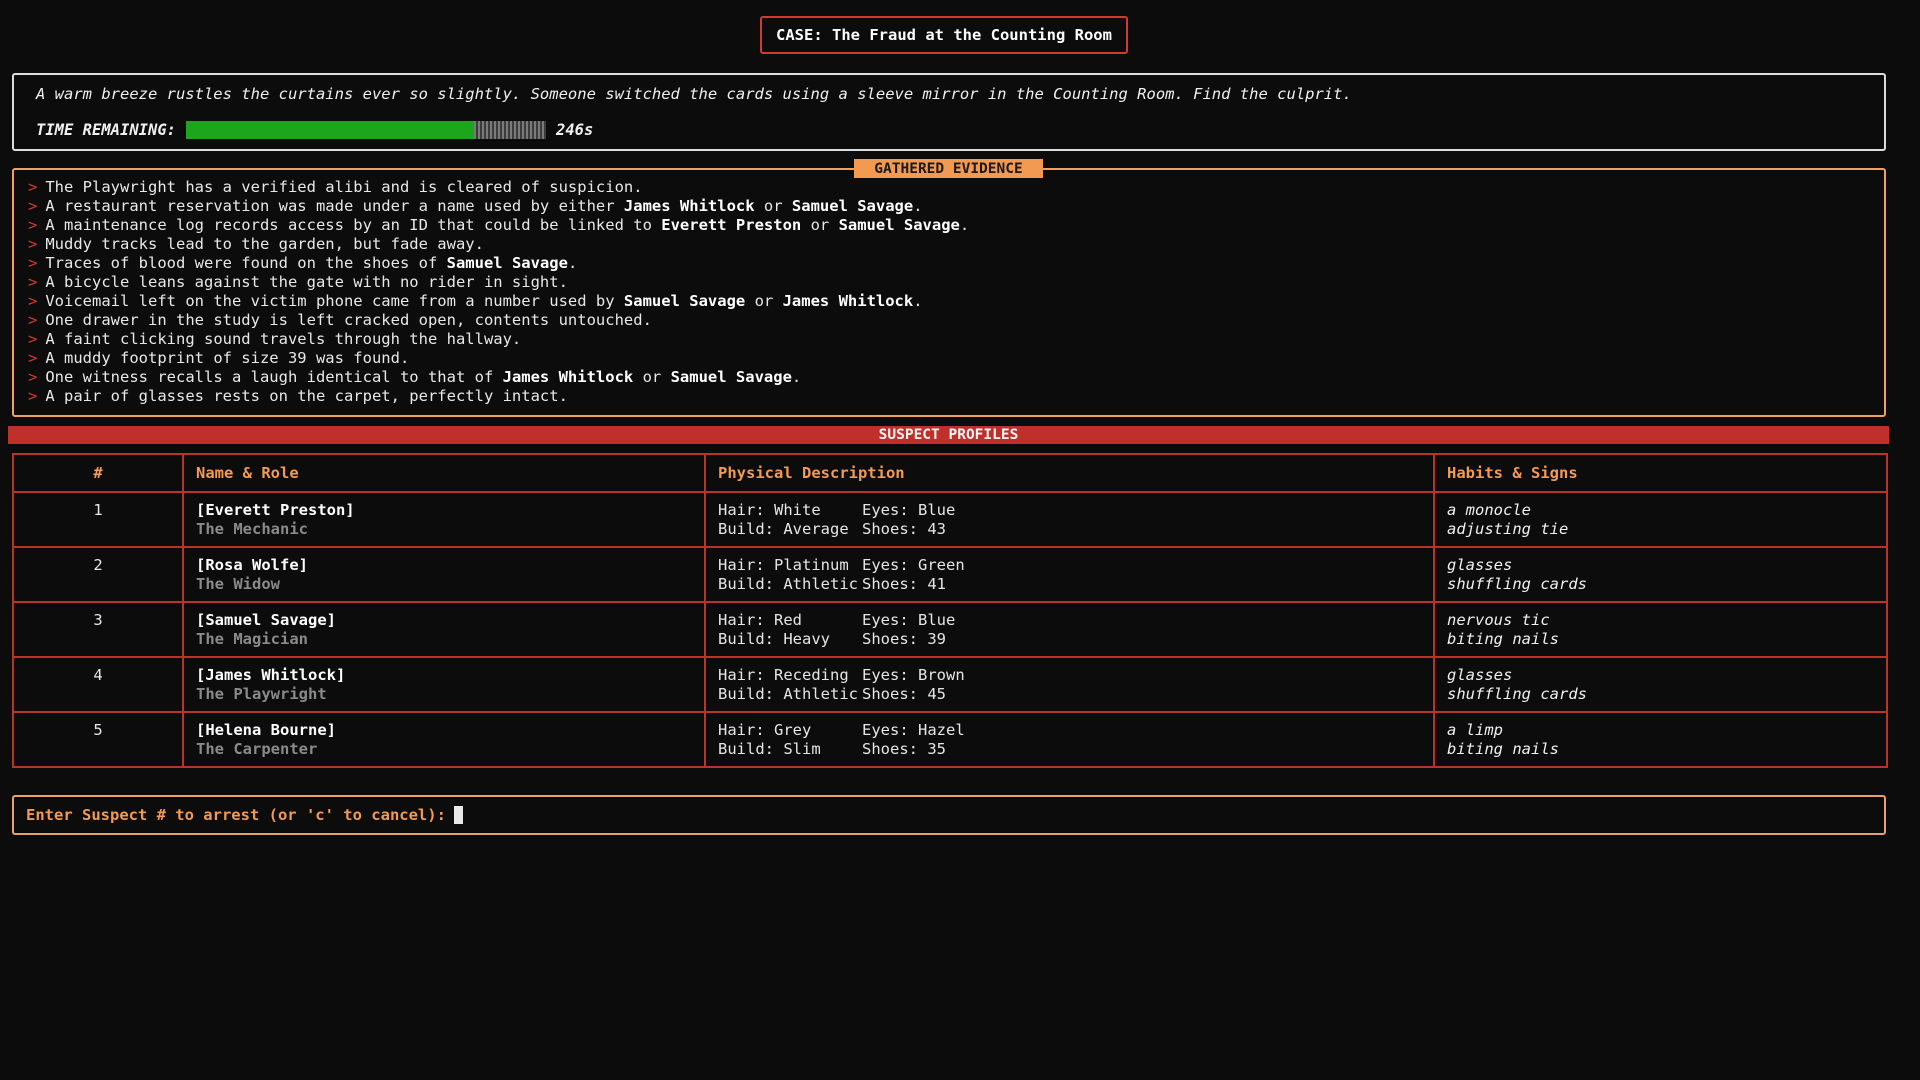  What do you see at coordinates (444, 739) in the screenshot?
I see `suspect-name-role: [Helena Bourne] The Carpenter` at bounding box center [444, 739].